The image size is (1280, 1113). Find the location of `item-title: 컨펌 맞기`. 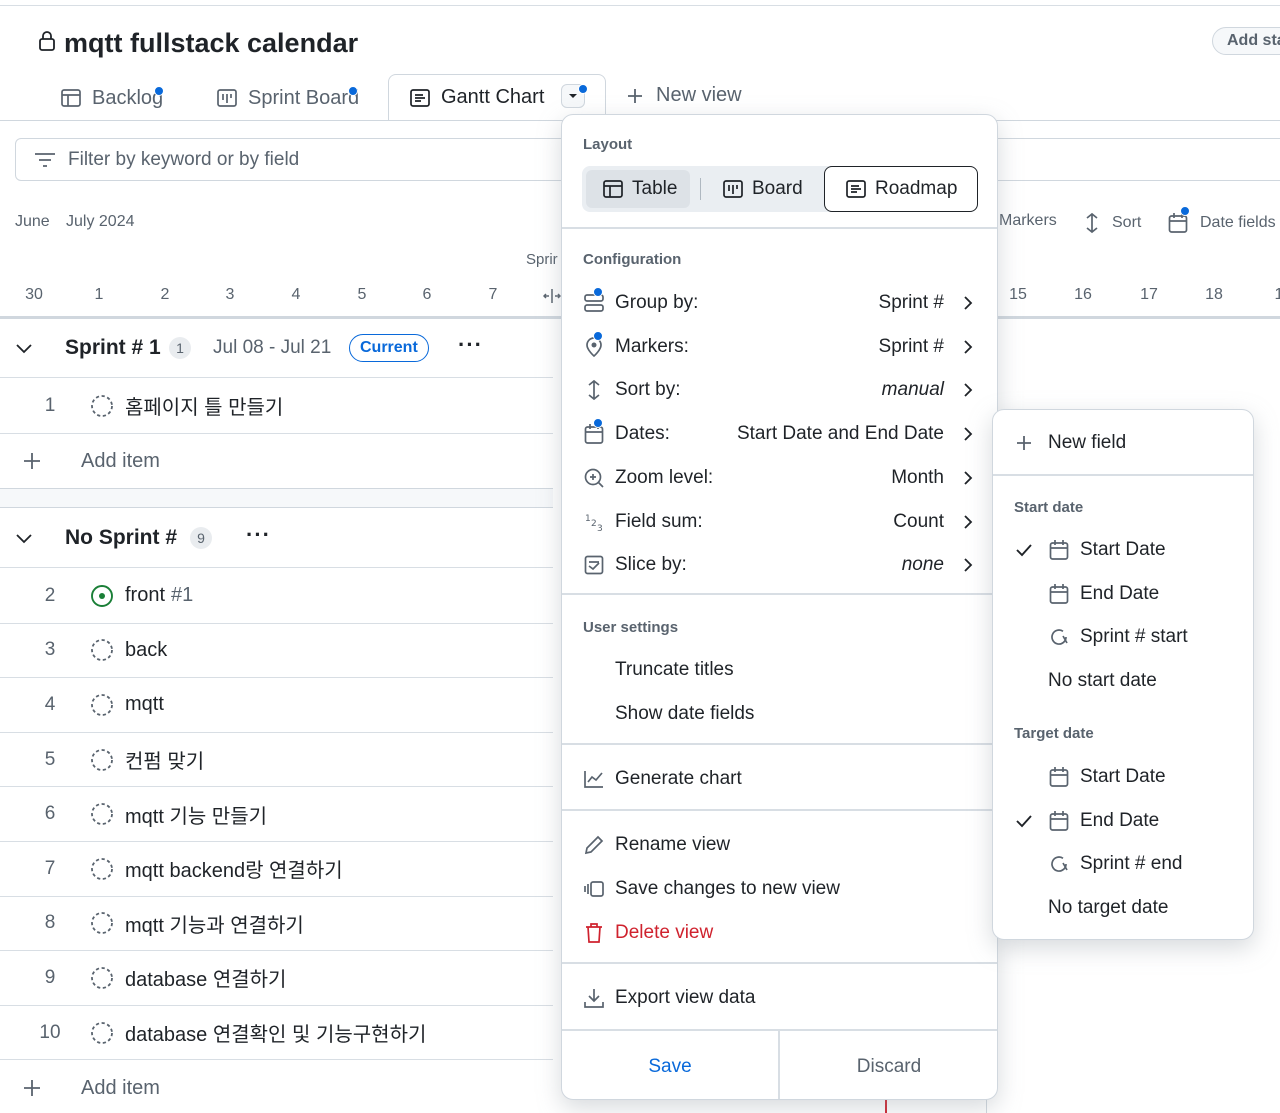

item-title: 컨펌 맞기 is located at coordinates (164, 759).